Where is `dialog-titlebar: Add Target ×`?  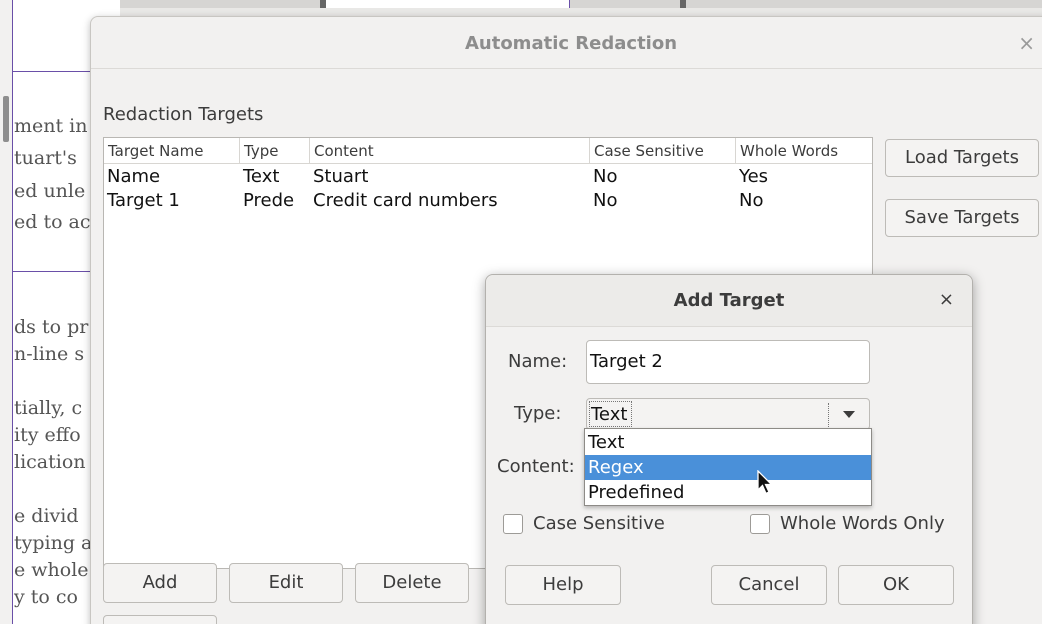
dialog-titlebar: Add Target × is located at coordinates (729, 301).